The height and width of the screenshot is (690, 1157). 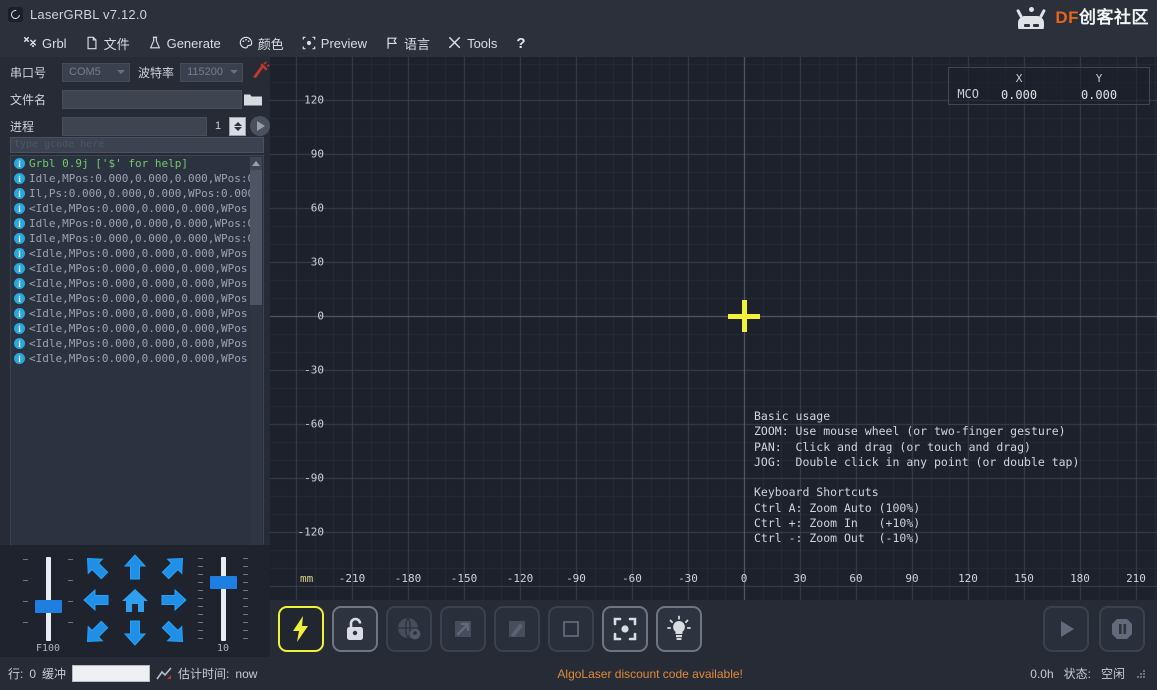 I want to click on connection-row: 串口号 COM5 波特率 115200, so click(x=135, y=72).